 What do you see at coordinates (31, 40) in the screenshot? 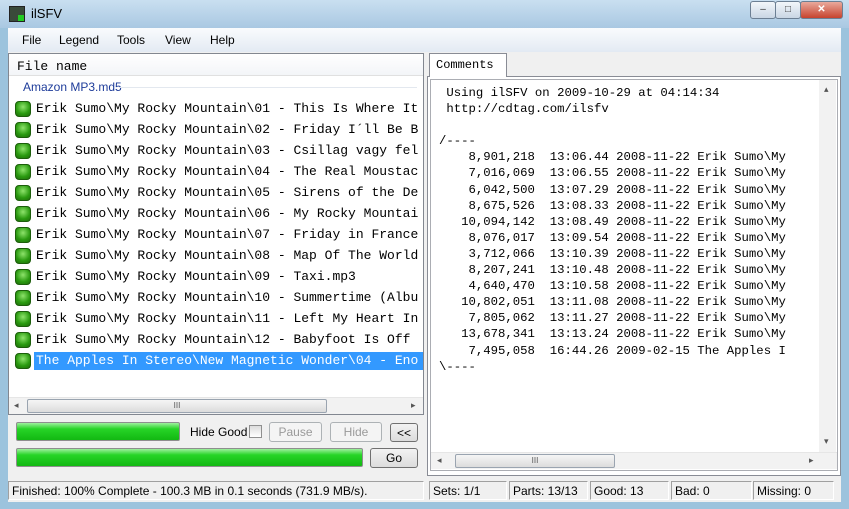
I see `menu-file: File` at bounding box center [31, 40].